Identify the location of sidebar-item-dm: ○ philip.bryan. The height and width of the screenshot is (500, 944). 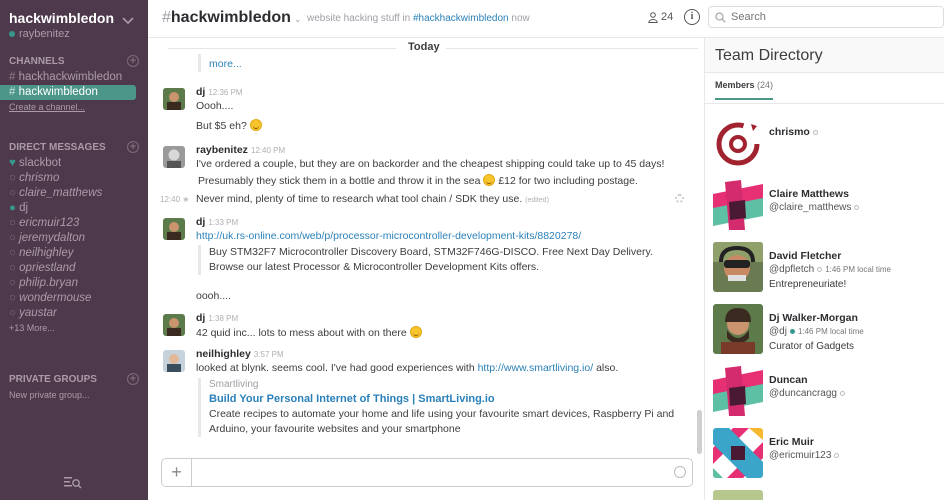
(74, 283).